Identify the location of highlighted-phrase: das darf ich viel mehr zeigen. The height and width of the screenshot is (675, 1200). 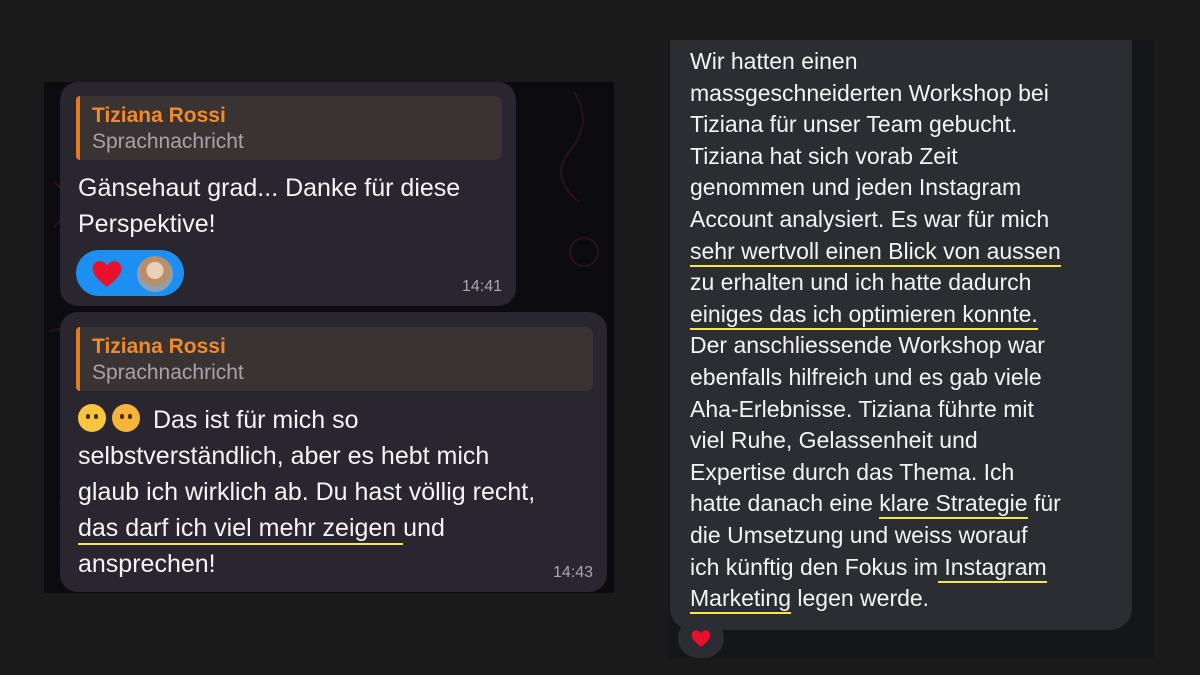
(241, 529).